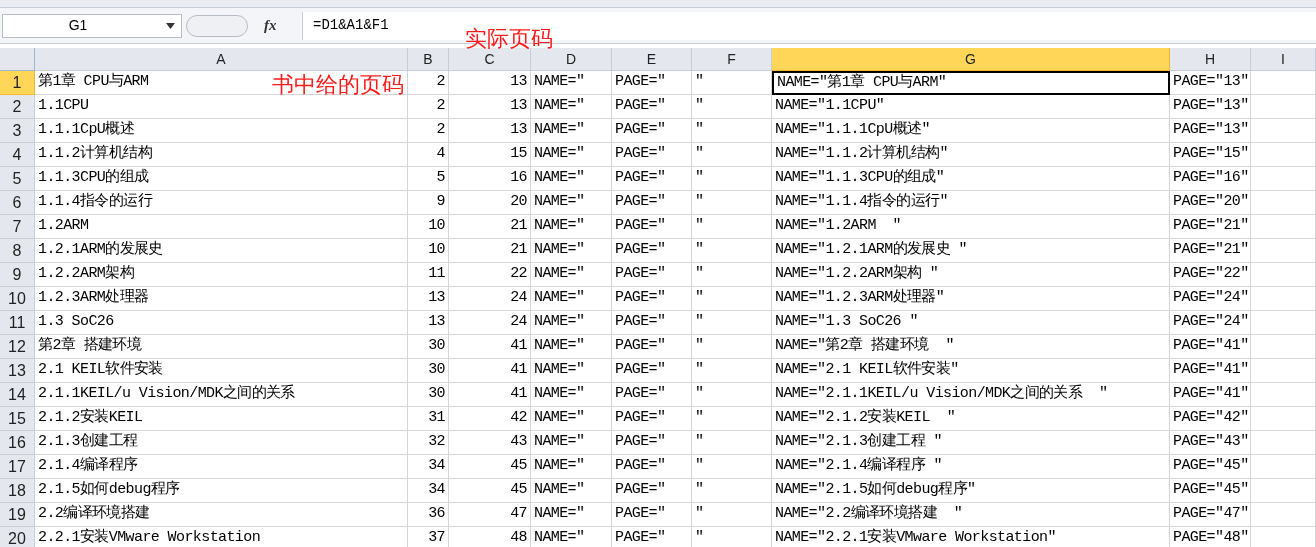 This screenshot has height=547, width=1316. Describe the element at coordinates (571, 59) in the screenshot. I see `column-header: D` at that location.